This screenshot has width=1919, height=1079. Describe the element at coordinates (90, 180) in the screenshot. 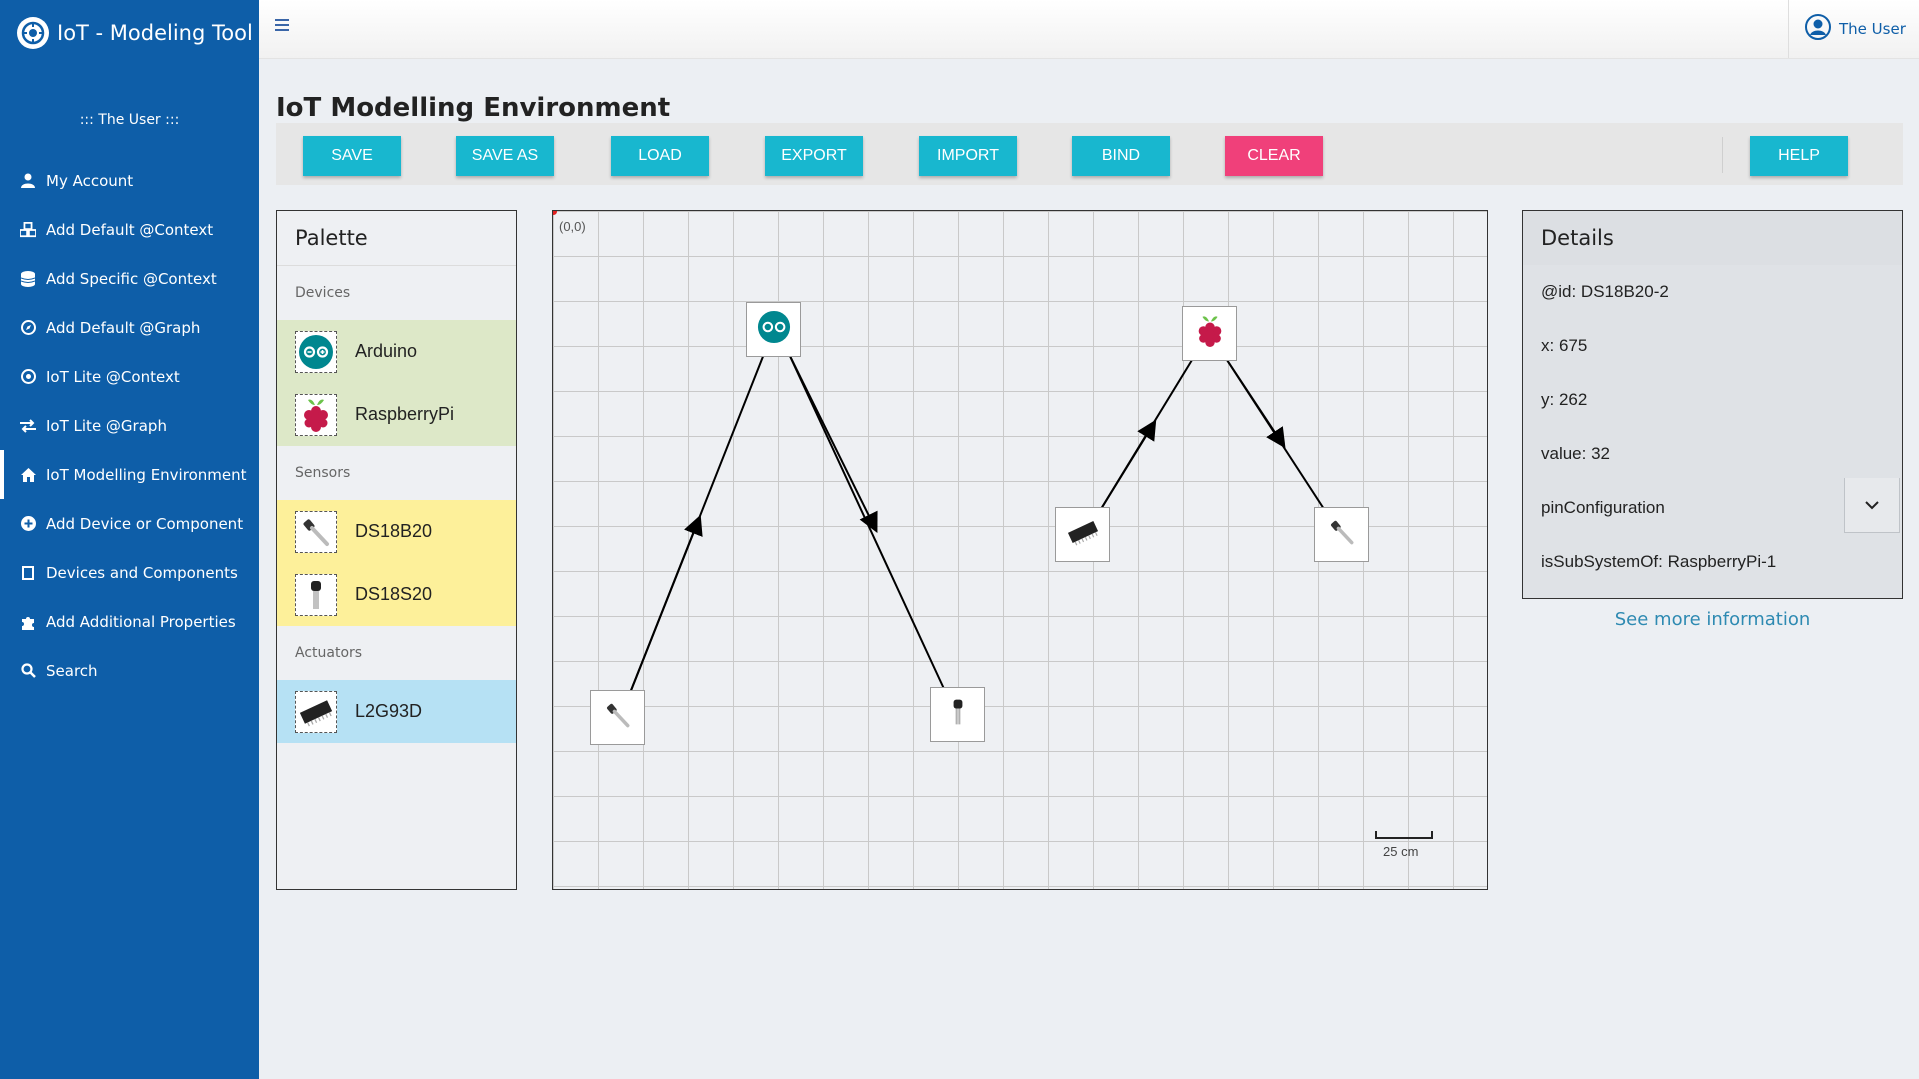

I see `sidebar-item-label: My Account` at that location.